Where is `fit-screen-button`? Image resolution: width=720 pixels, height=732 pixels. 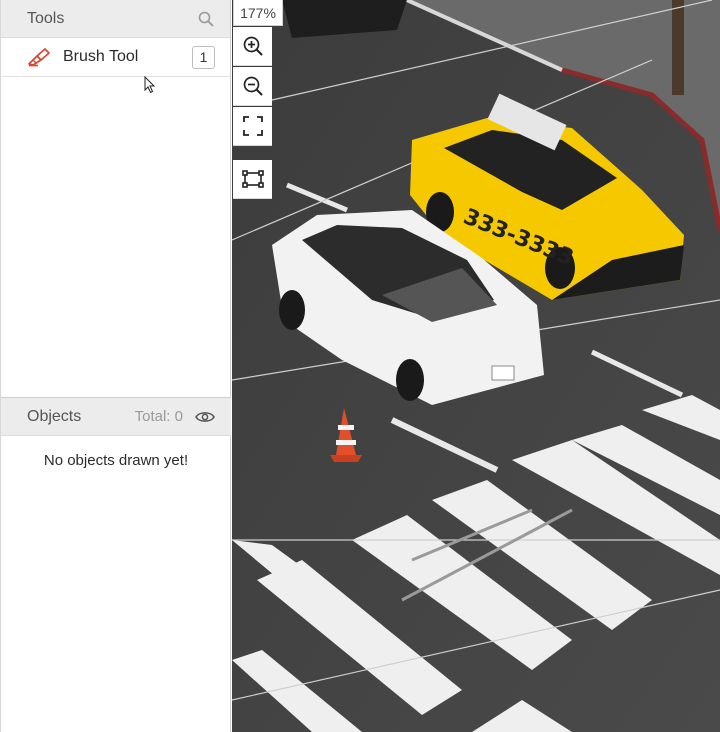
fit-screen-button is located at coordinates (252, 126).